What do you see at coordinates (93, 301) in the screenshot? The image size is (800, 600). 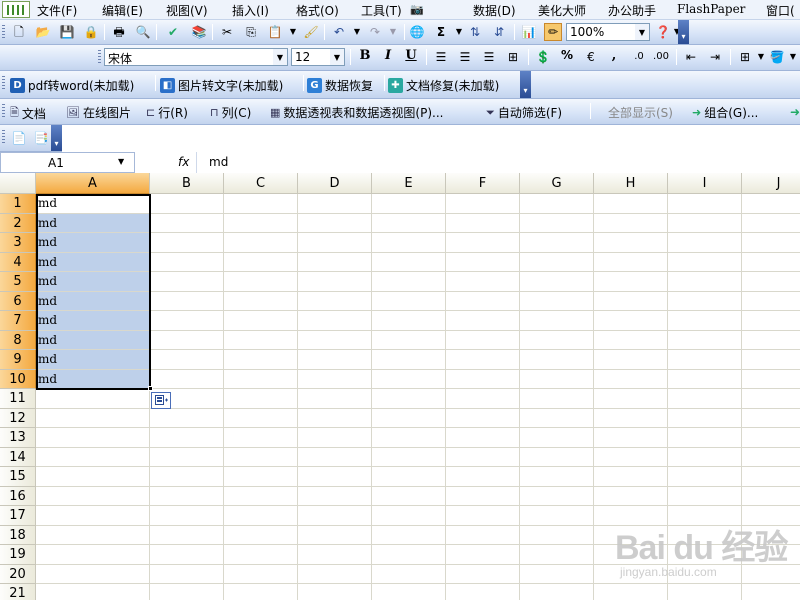 I see `cell-a6: md` at bounding box center [93, 301].